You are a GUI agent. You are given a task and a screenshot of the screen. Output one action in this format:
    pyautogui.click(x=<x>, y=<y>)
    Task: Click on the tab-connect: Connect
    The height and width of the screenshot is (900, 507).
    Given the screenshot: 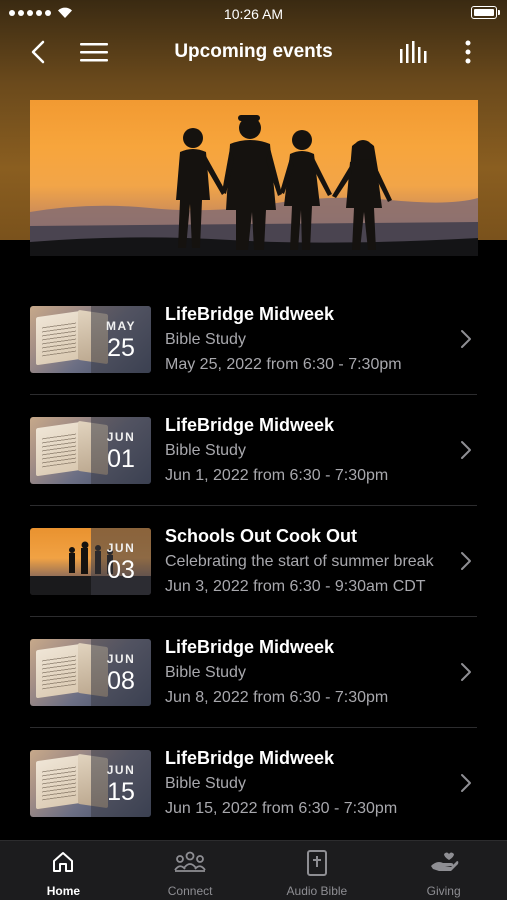 What is the action you would take?
    pyautogui.click(x=190, y=870)
    